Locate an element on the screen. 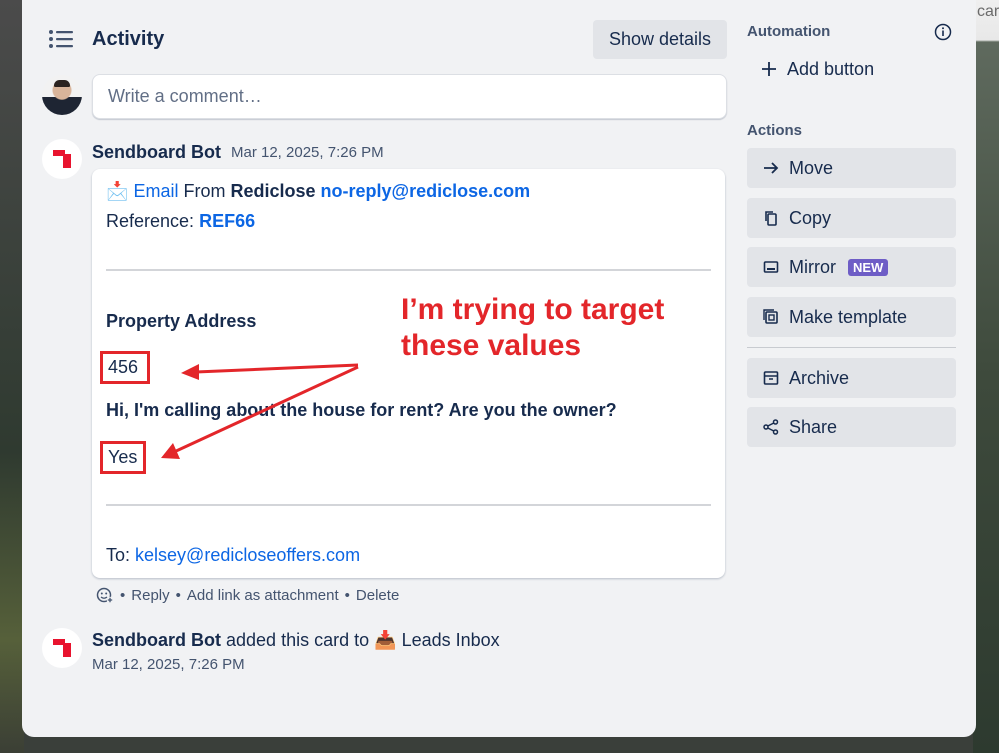 This screenshot has width=999, height=753. user-avatar is located at coordinates (62, 95).